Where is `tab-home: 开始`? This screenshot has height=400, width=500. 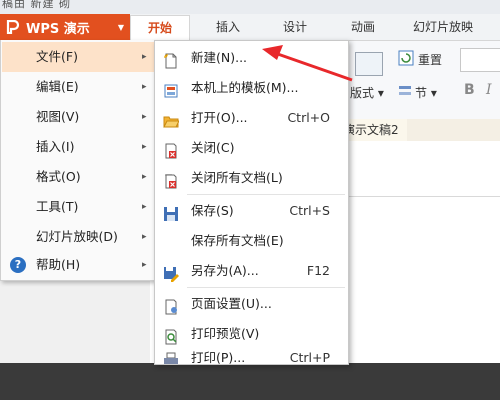 tab-home: 开始 is located at coordinates (160, 28).